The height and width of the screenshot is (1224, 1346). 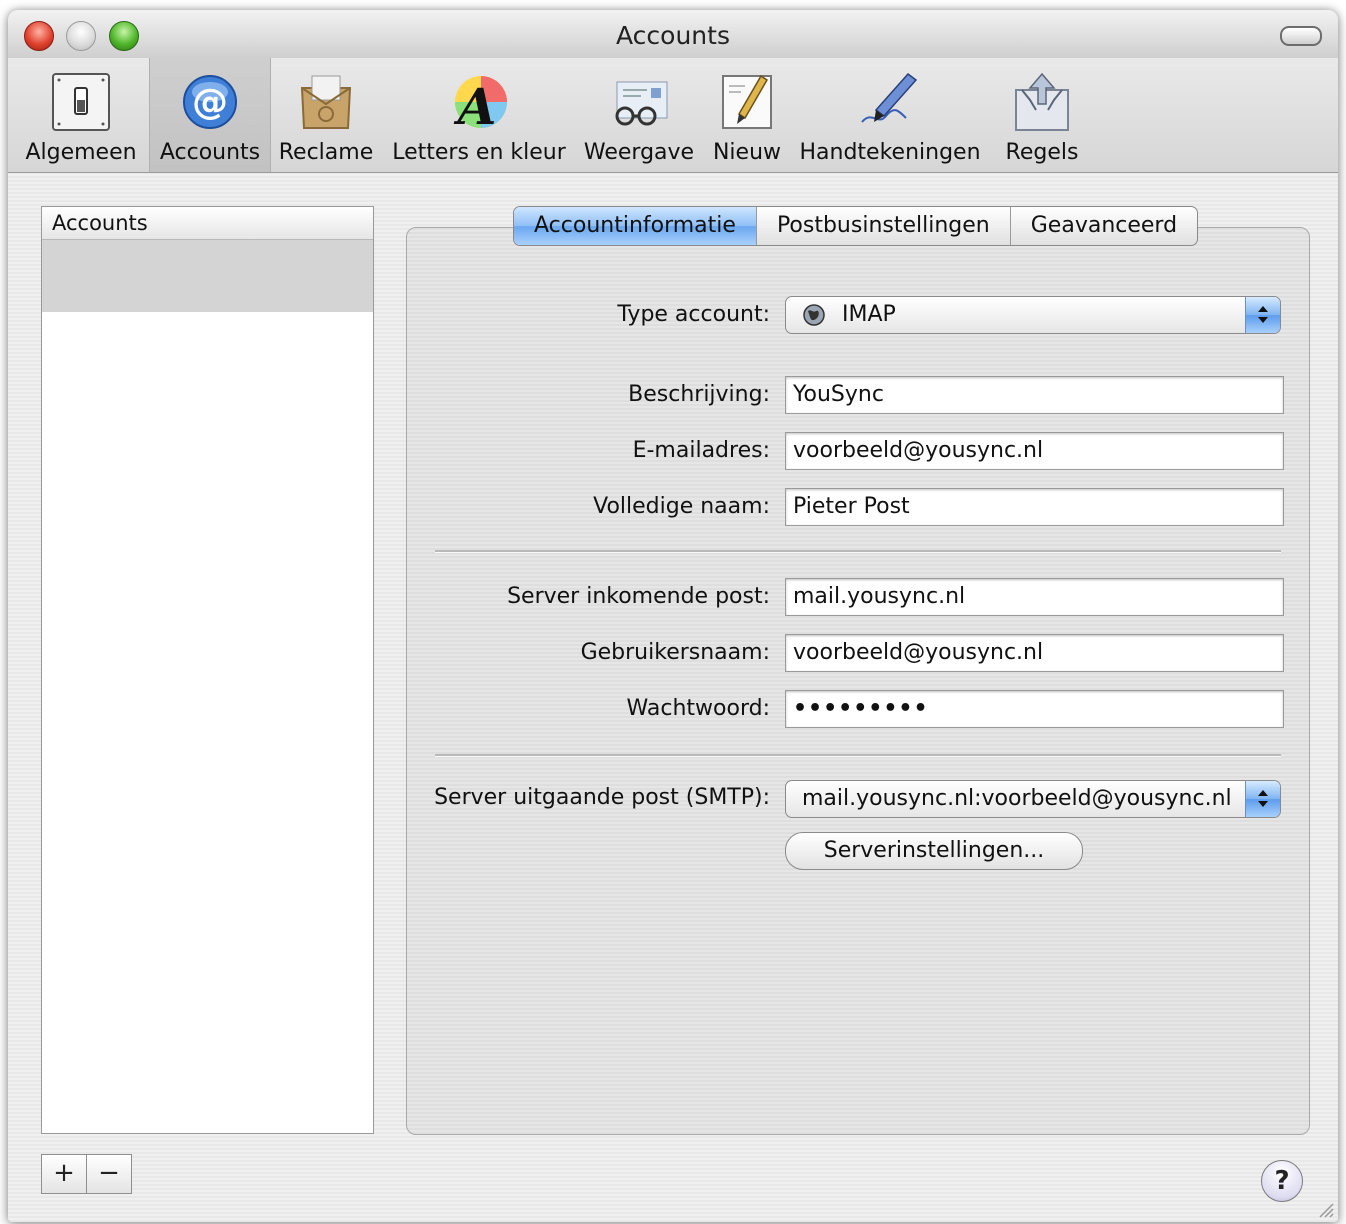 What do you see at coordinates (890, 152) in the screenshot?
I see `toolbar-label: Handtekeningen` at bounding box center [890, 152].